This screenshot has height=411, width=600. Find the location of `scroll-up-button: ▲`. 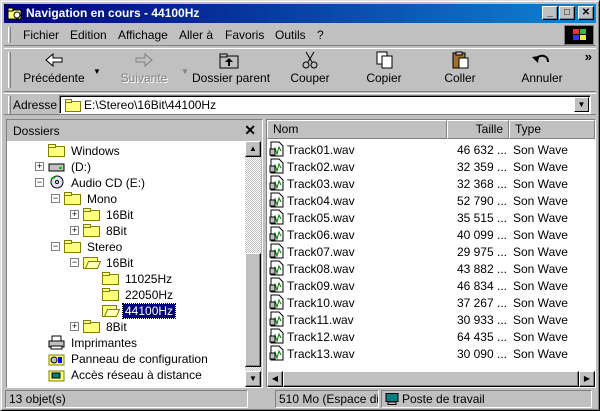

scroll-up-button: ▲ is located at coordinates (253, 149).